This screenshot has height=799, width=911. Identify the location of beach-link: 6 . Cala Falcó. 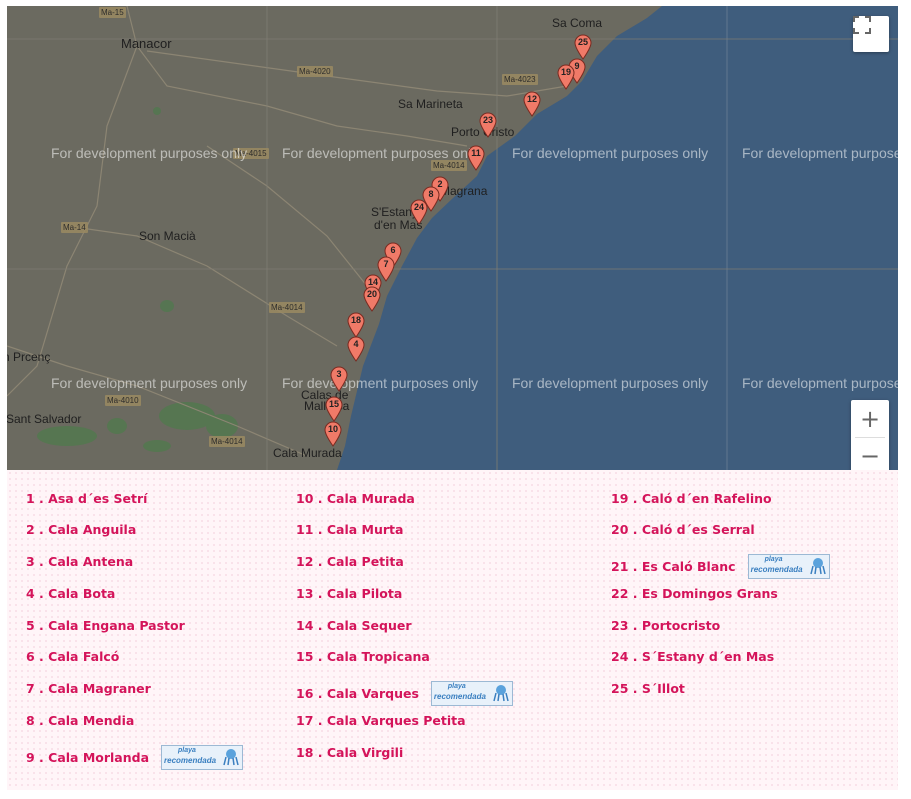
(72, 656).